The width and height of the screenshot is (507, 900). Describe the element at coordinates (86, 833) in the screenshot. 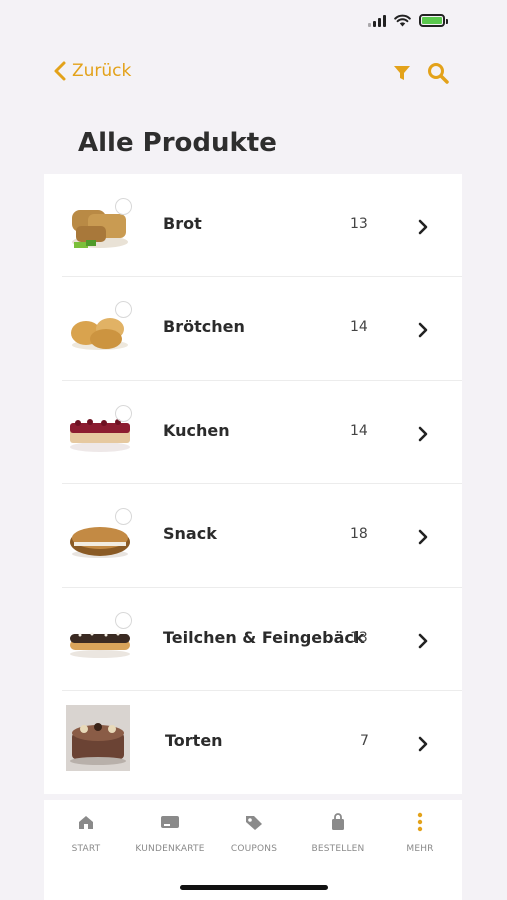

I see `tab-start: START` at that location.